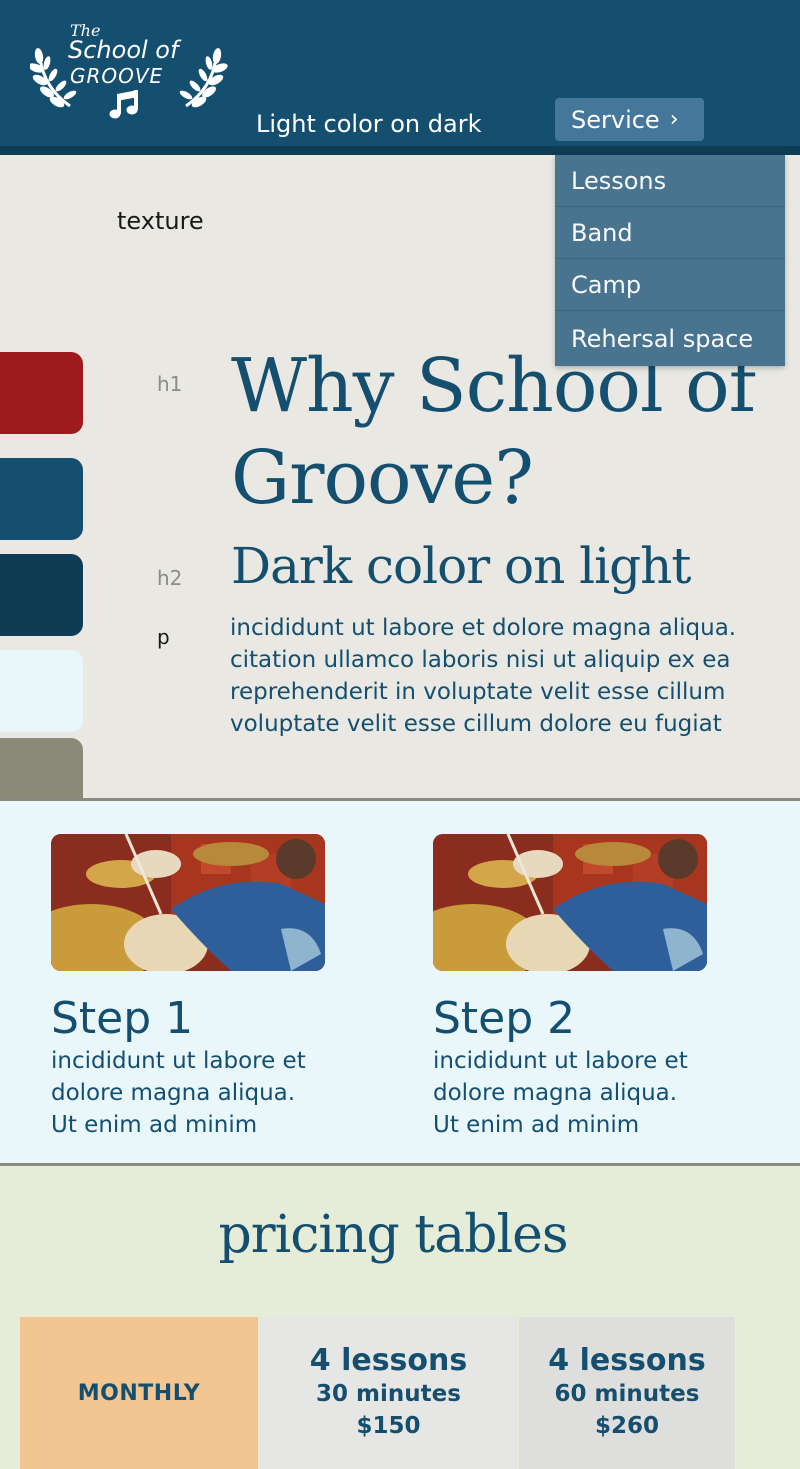 The height and width of the screenshot is (1469, 800). Describe the element at coordinates (123, 50) in the screenshot. I see `logo-school-of-text: School of` at that location.